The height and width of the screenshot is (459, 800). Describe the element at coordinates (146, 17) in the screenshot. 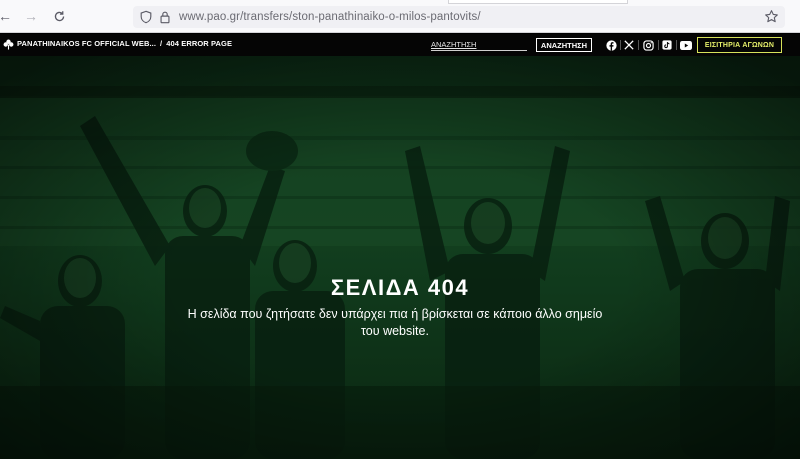

I see `tracking-shield-icon` at that location.